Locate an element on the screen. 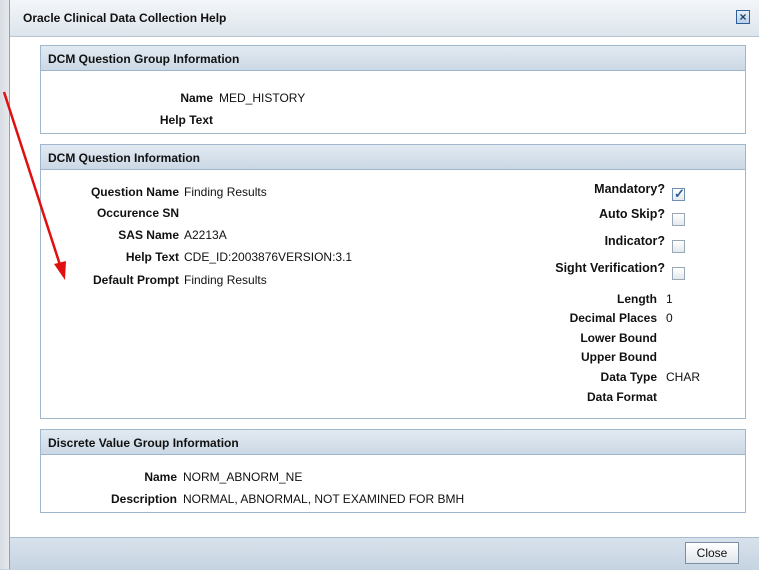 The width and height of the screenshot is (759, 570). dialog-titlebar: Oracle Clinical Data Collection Help × is located at coordinates (384, 18).